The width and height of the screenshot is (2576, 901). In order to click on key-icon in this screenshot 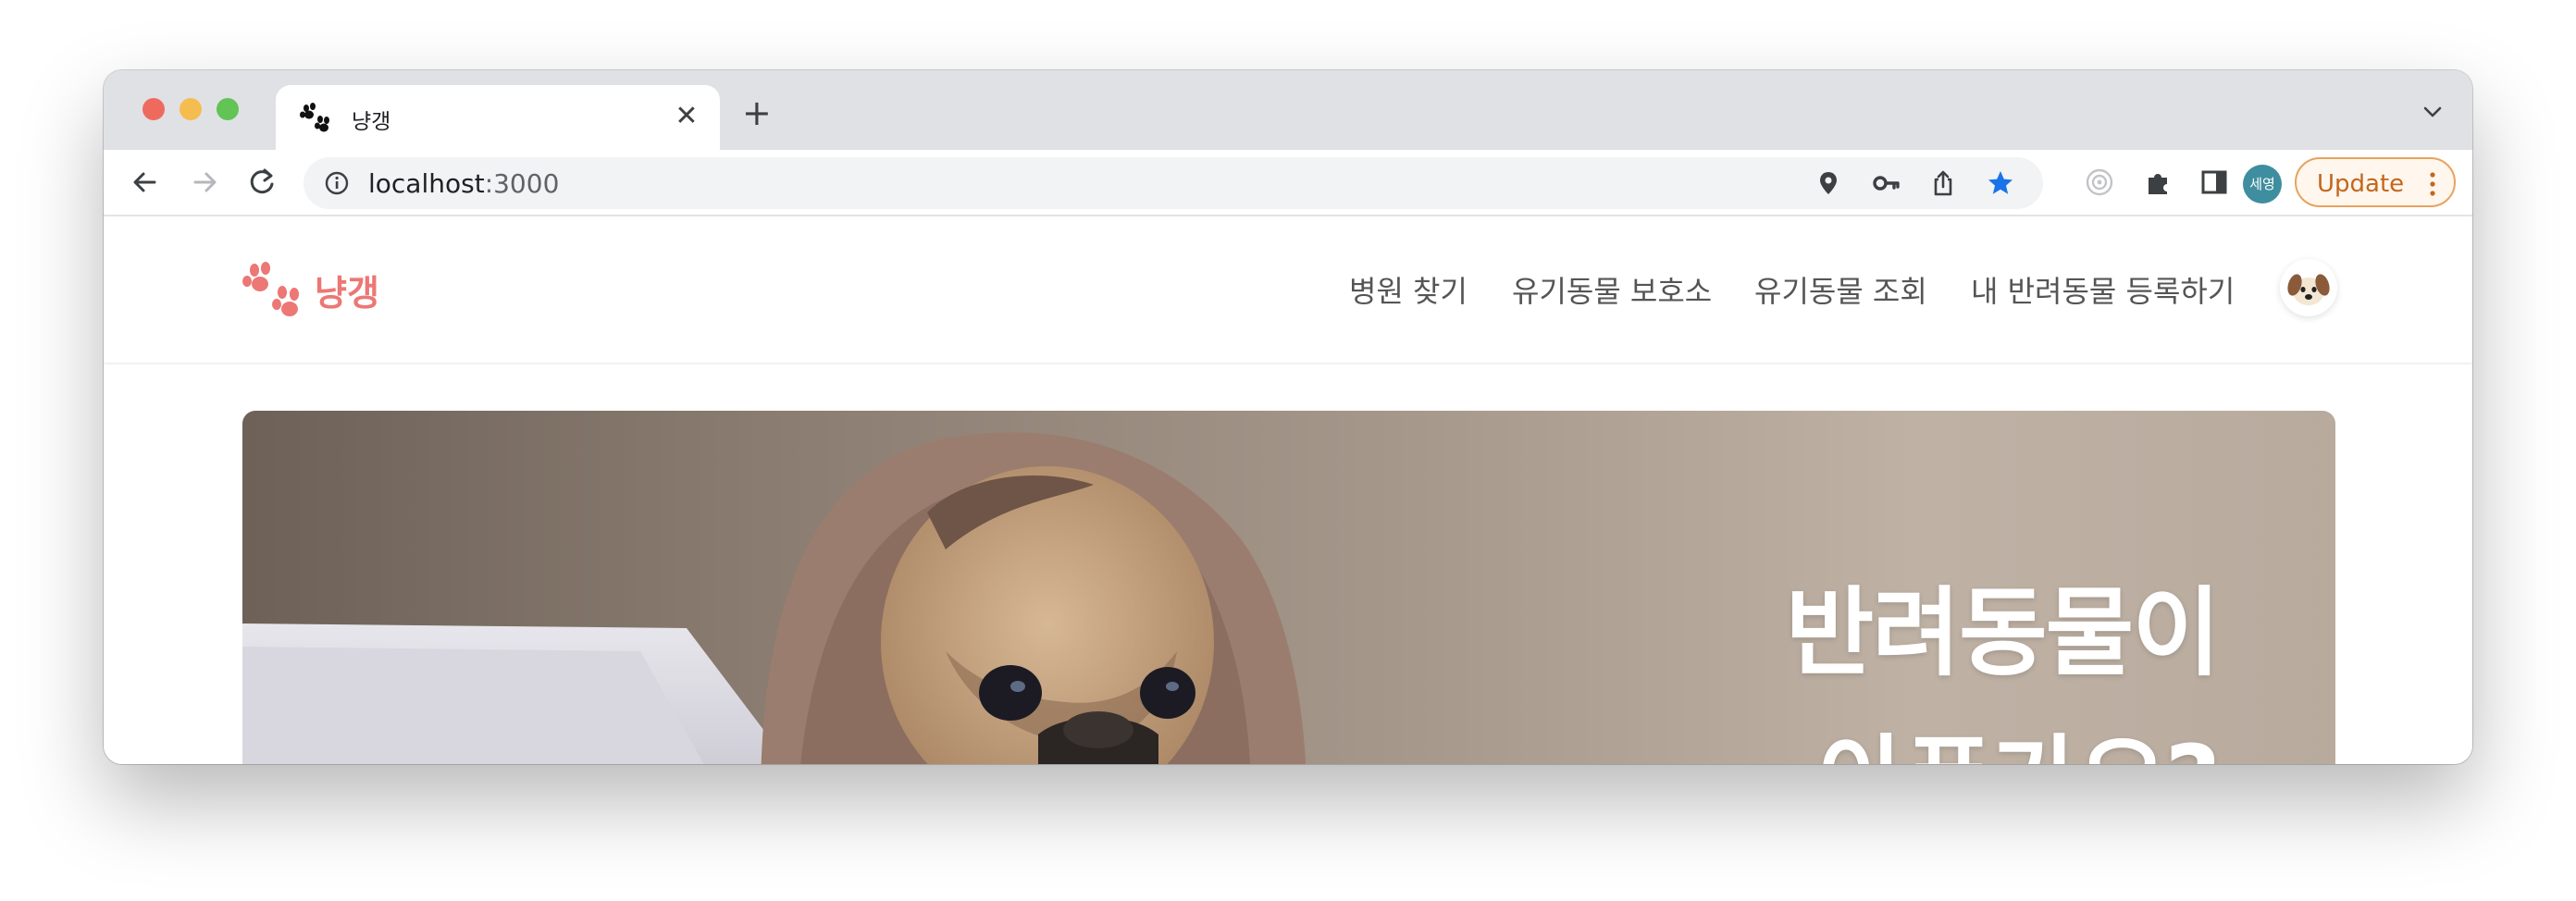, I will do `click(1886, 183)`.